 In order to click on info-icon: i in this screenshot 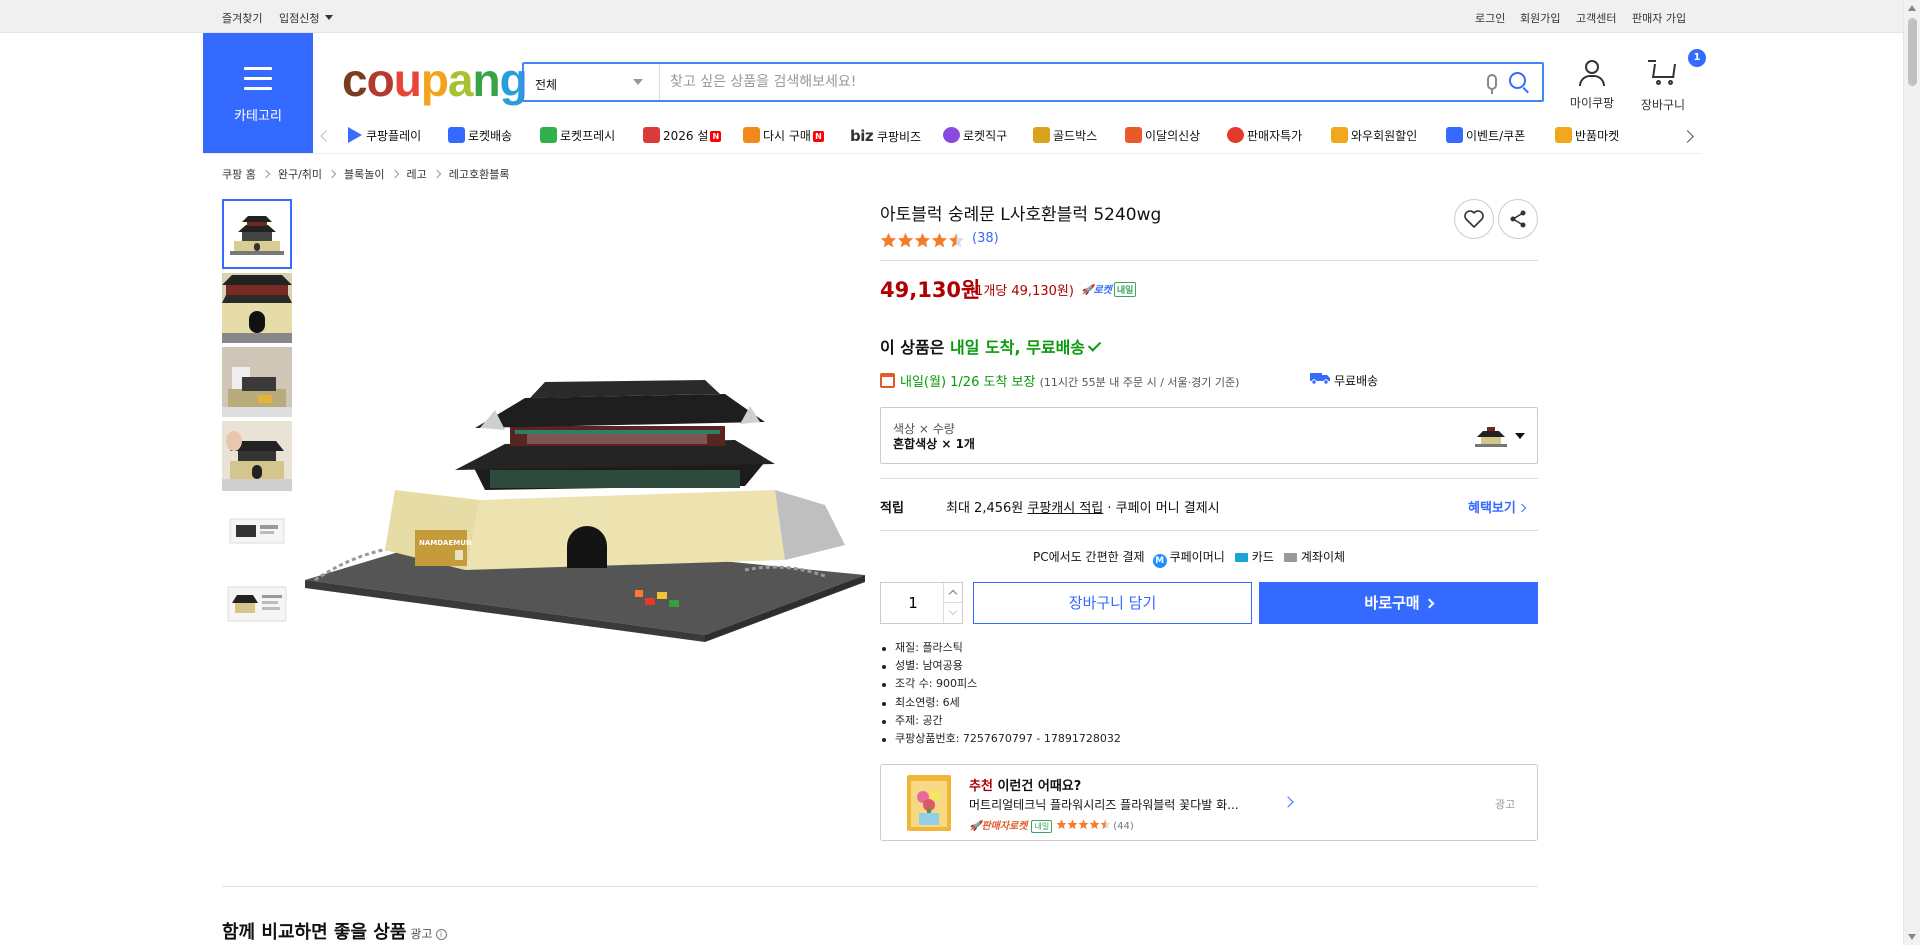, I will do `click(441, 934)`.